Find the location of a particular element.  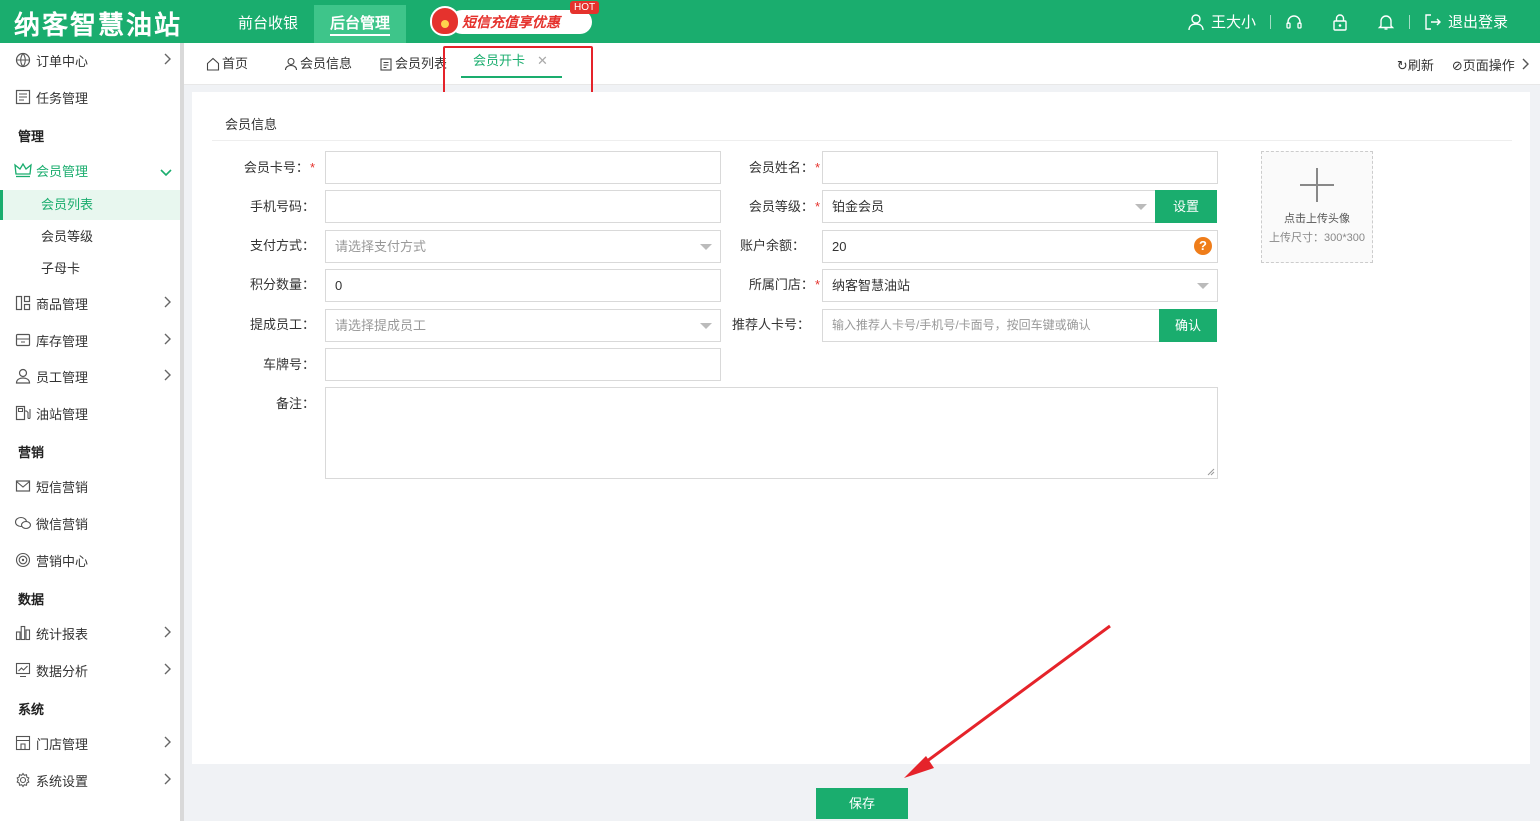

balance-input: 20 is located at coordinates (1020, 246).